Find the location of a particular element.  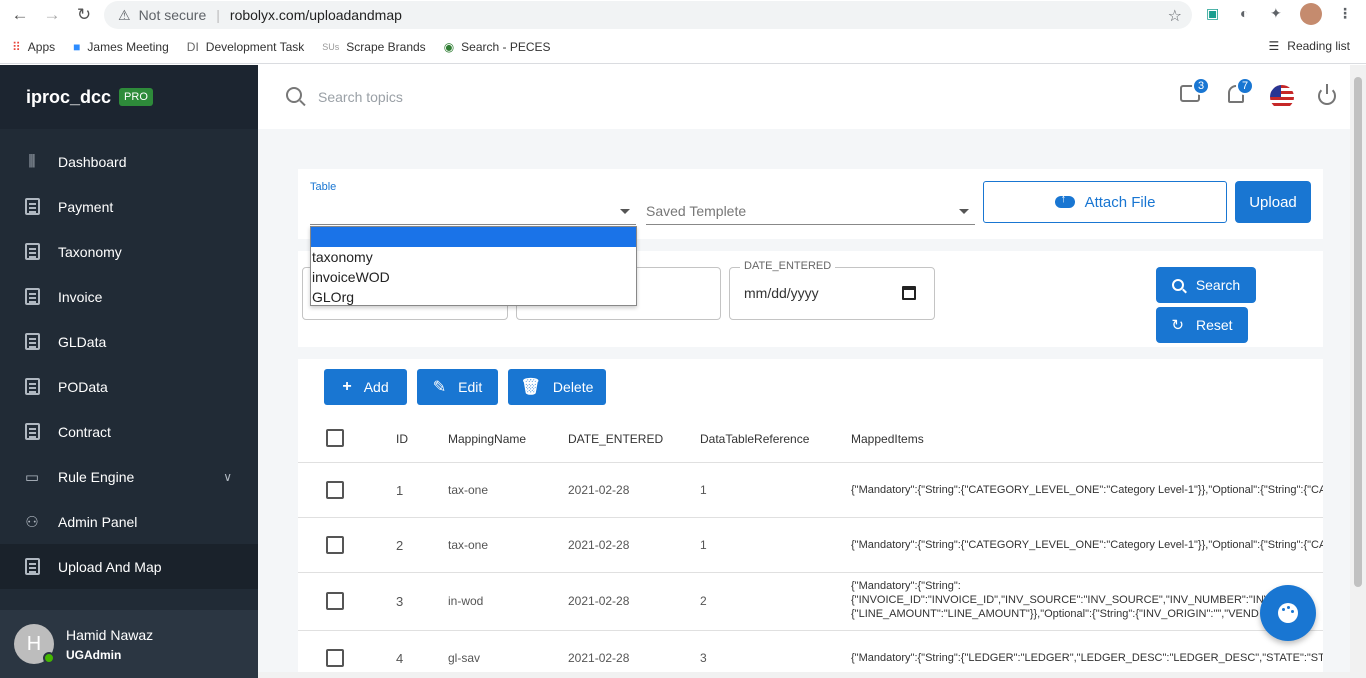

date-entered-field: DATE_ENTERED mm/dd/yyyy is located at coordinates (832, 290).